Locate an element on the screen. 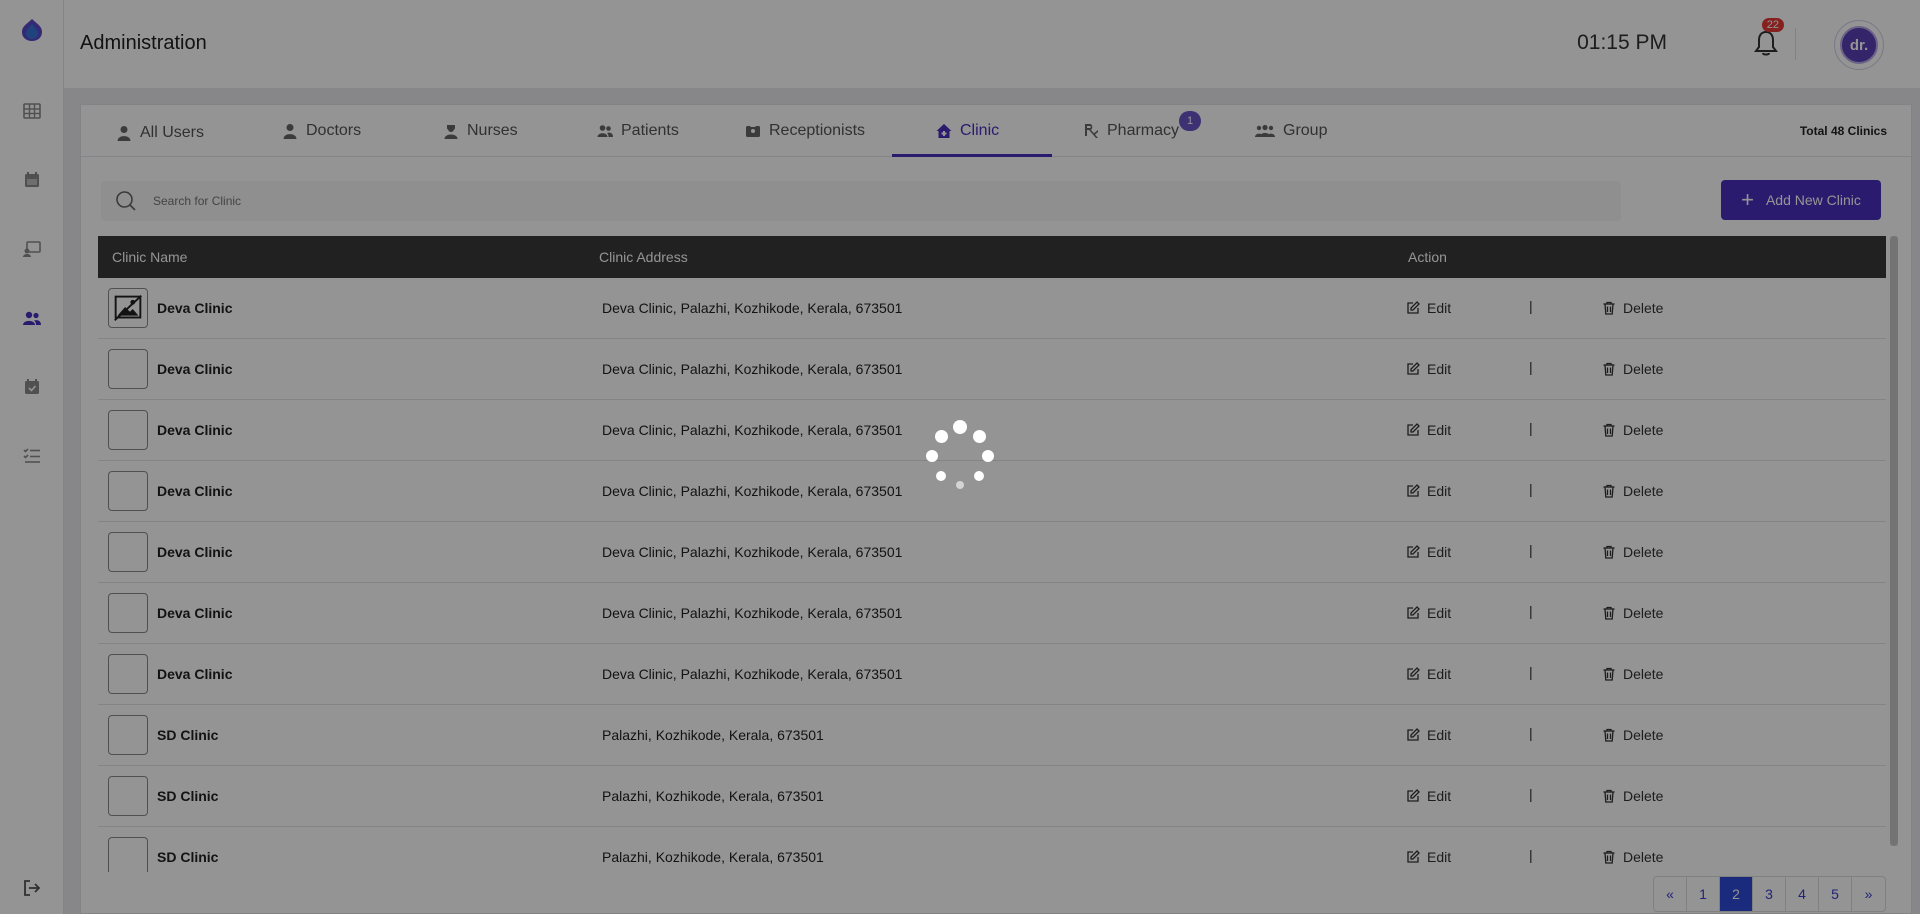 The image size is (1920, 914). loading-spinner-icon is located at coordinates (960, 457).